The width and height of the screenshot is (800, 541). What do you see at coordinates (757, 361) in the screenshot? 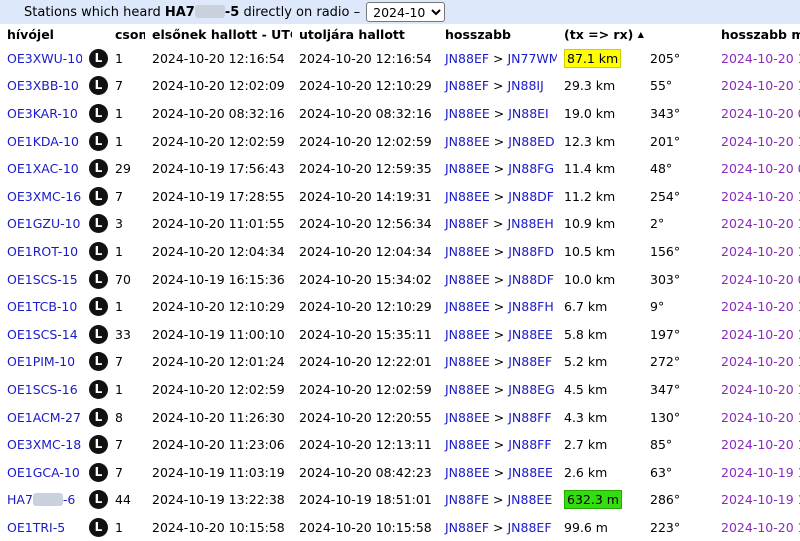
I see `cell-since: 2024-10-20 12:22:01` at bounding box center [757, 361].